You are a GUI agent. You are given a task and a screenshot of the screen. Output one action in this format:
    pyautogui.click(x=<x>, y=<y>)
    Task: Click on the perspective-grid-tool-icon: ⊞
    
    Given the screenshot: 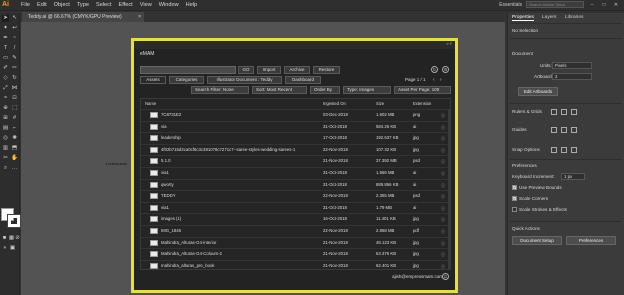 What is the action you would take?
    pyautogui.click(x=5, y=118)
    